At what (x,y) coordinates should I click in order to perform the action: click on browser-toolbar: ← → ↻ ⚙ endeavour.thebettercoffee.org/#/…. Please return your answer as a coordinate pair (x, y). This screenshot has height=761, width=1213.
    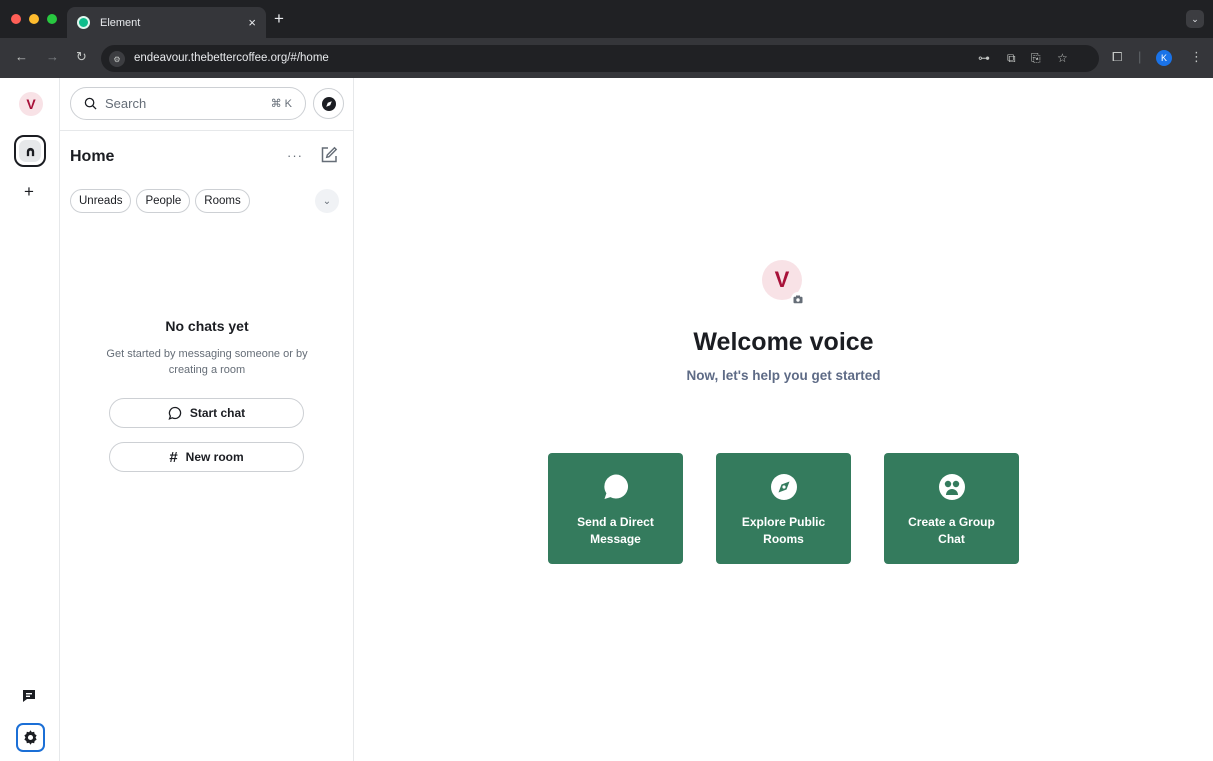
    Looking at the image, I should click on (606, 58).